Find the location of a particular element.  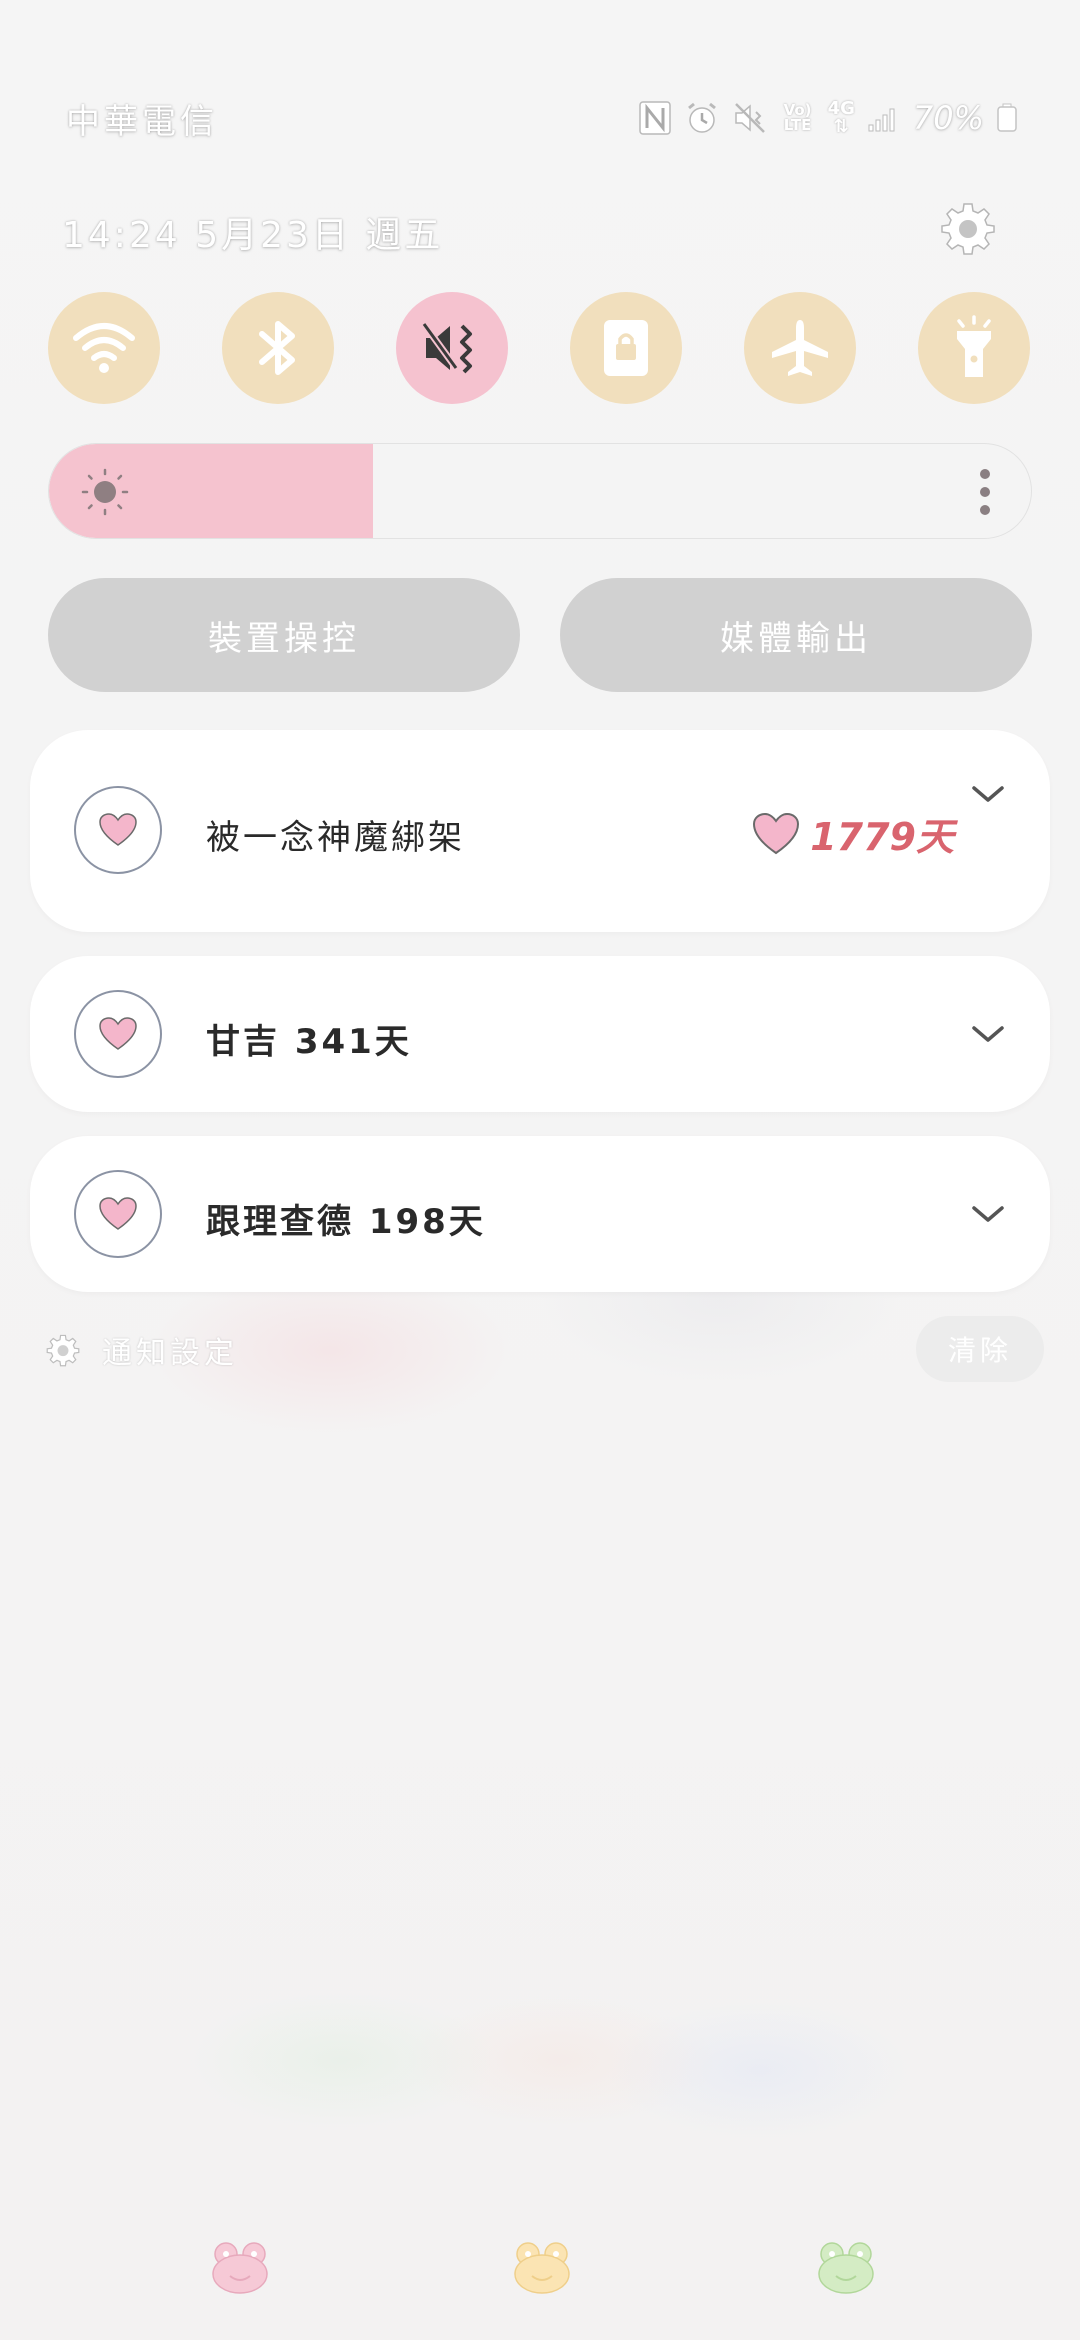

mute-icon is located at coordinates (749, 118).